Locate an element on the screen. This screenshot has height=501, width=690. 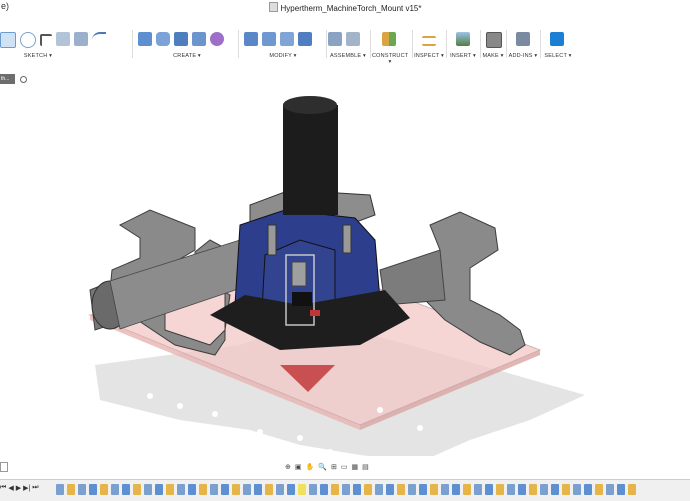
make-label: MAKE ▾ is located at coordinates (493, 56).